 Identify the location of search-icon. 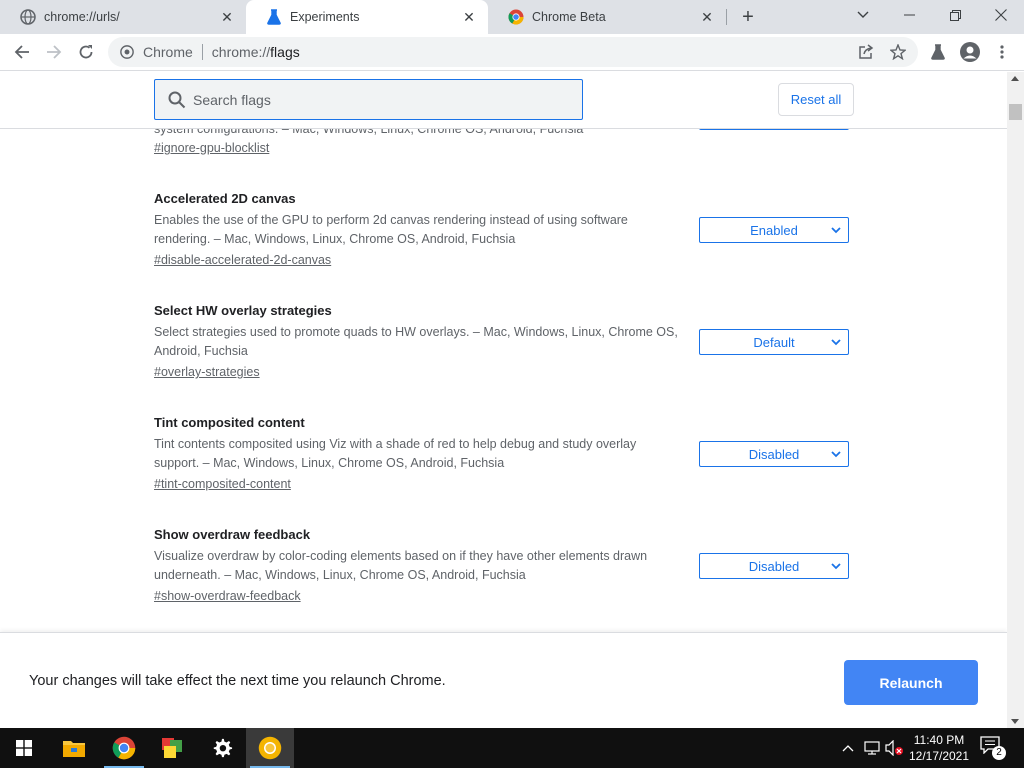
(177, 100).